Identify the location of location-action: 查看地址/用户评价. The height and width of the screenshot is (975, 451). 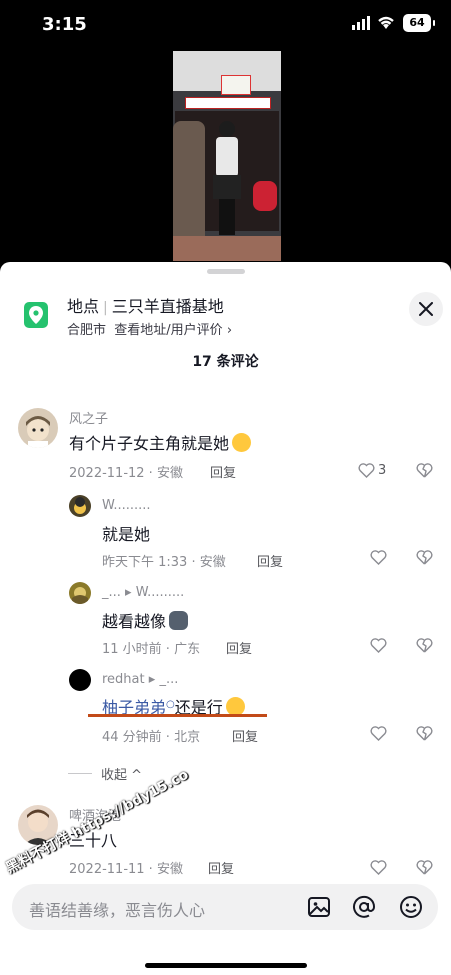
(168, 330).